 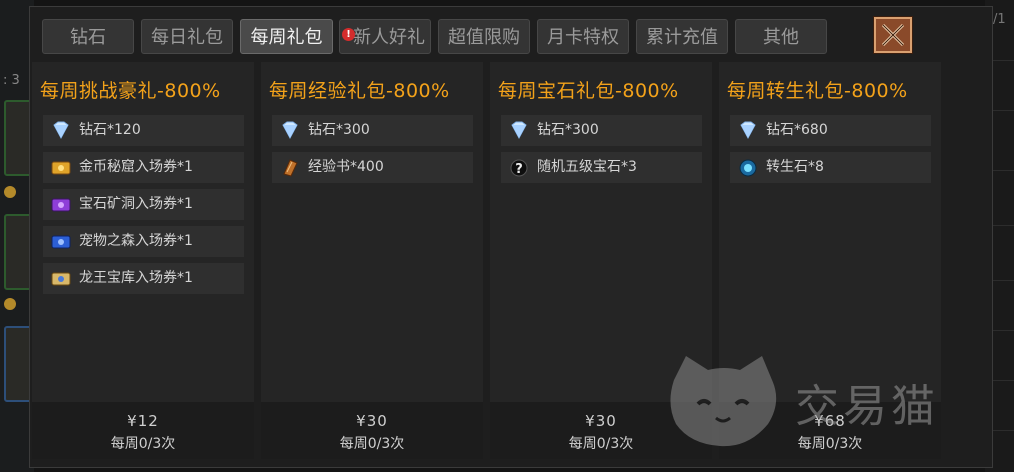 I want to click on watermark: 交易猫, so click(x=829, y=402).